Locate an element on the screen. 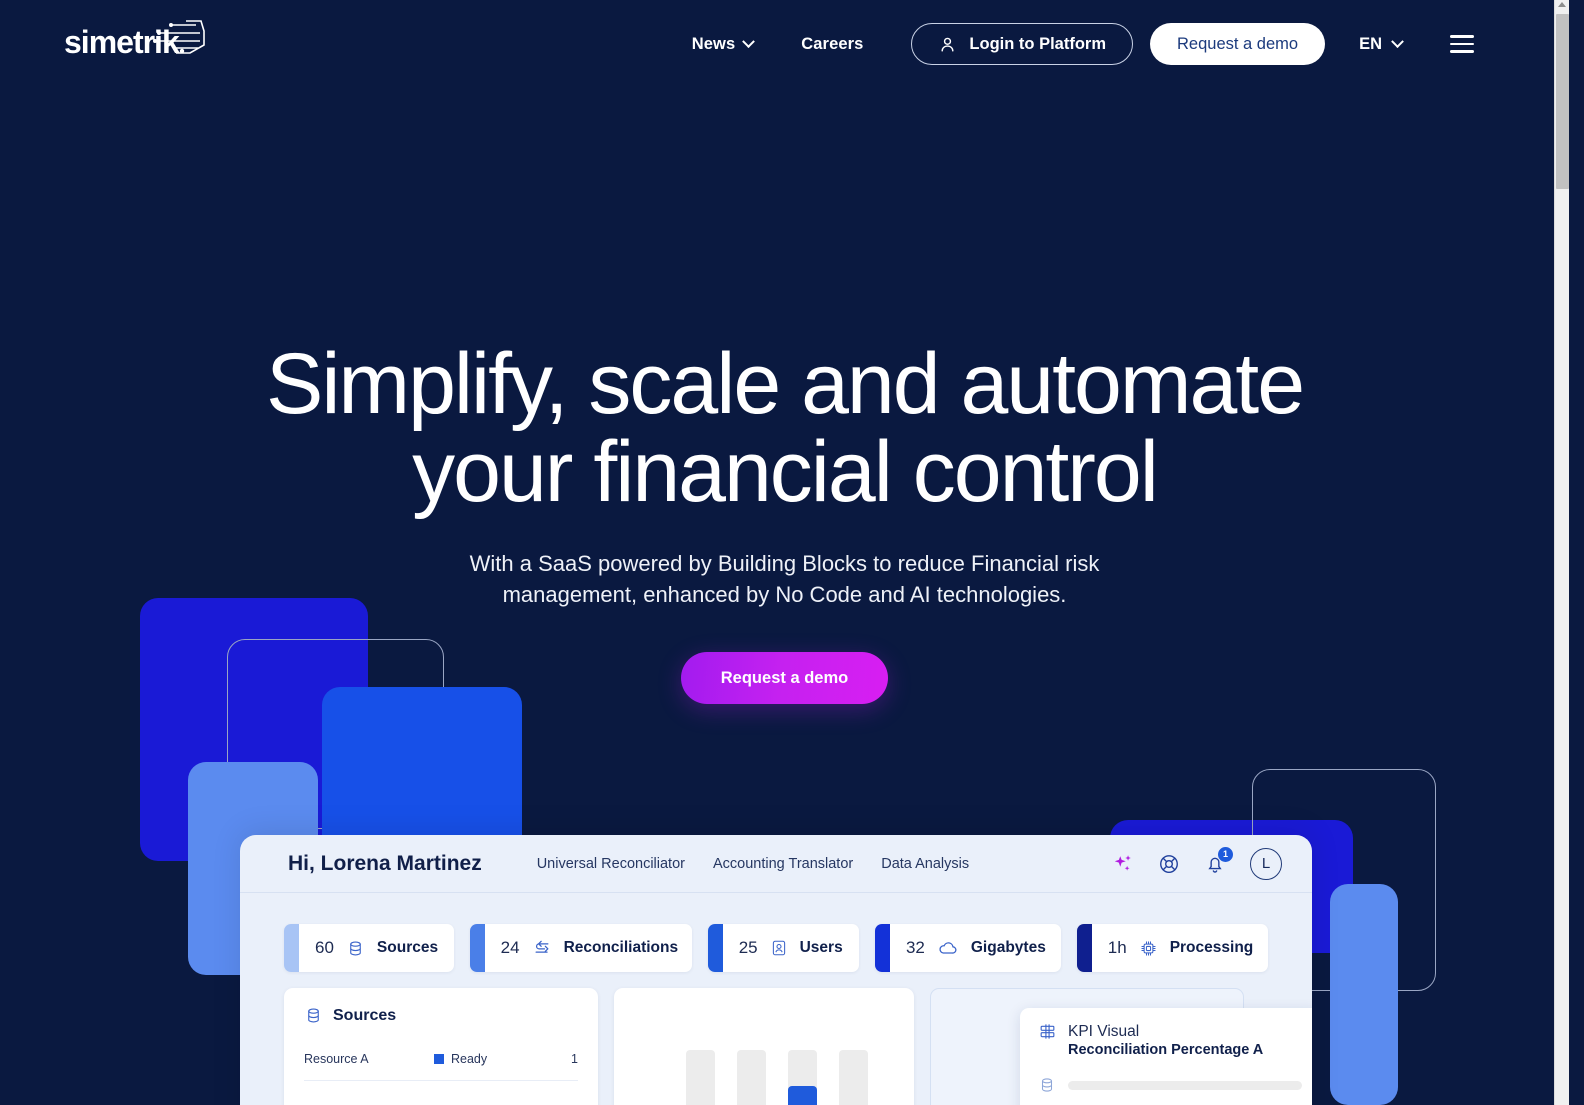 The height and width of the screenshot is (1105, 1584). stat-sources-value: 60 is located at coordinates (324, 947).